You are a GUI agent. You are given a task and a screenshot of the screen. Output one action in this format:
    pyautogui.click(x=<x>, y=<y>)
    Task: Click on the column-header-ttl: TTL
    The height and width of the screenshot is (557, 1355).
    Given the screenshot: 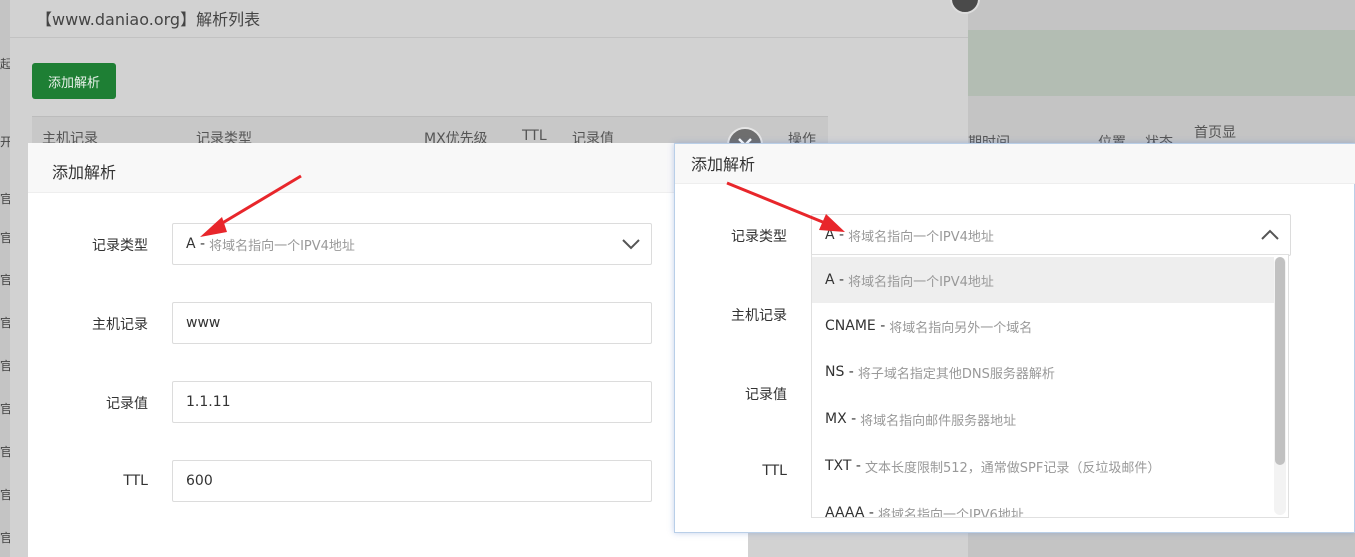 What is the action you would take?
    pyautogui.click(x=534, y=136)
    